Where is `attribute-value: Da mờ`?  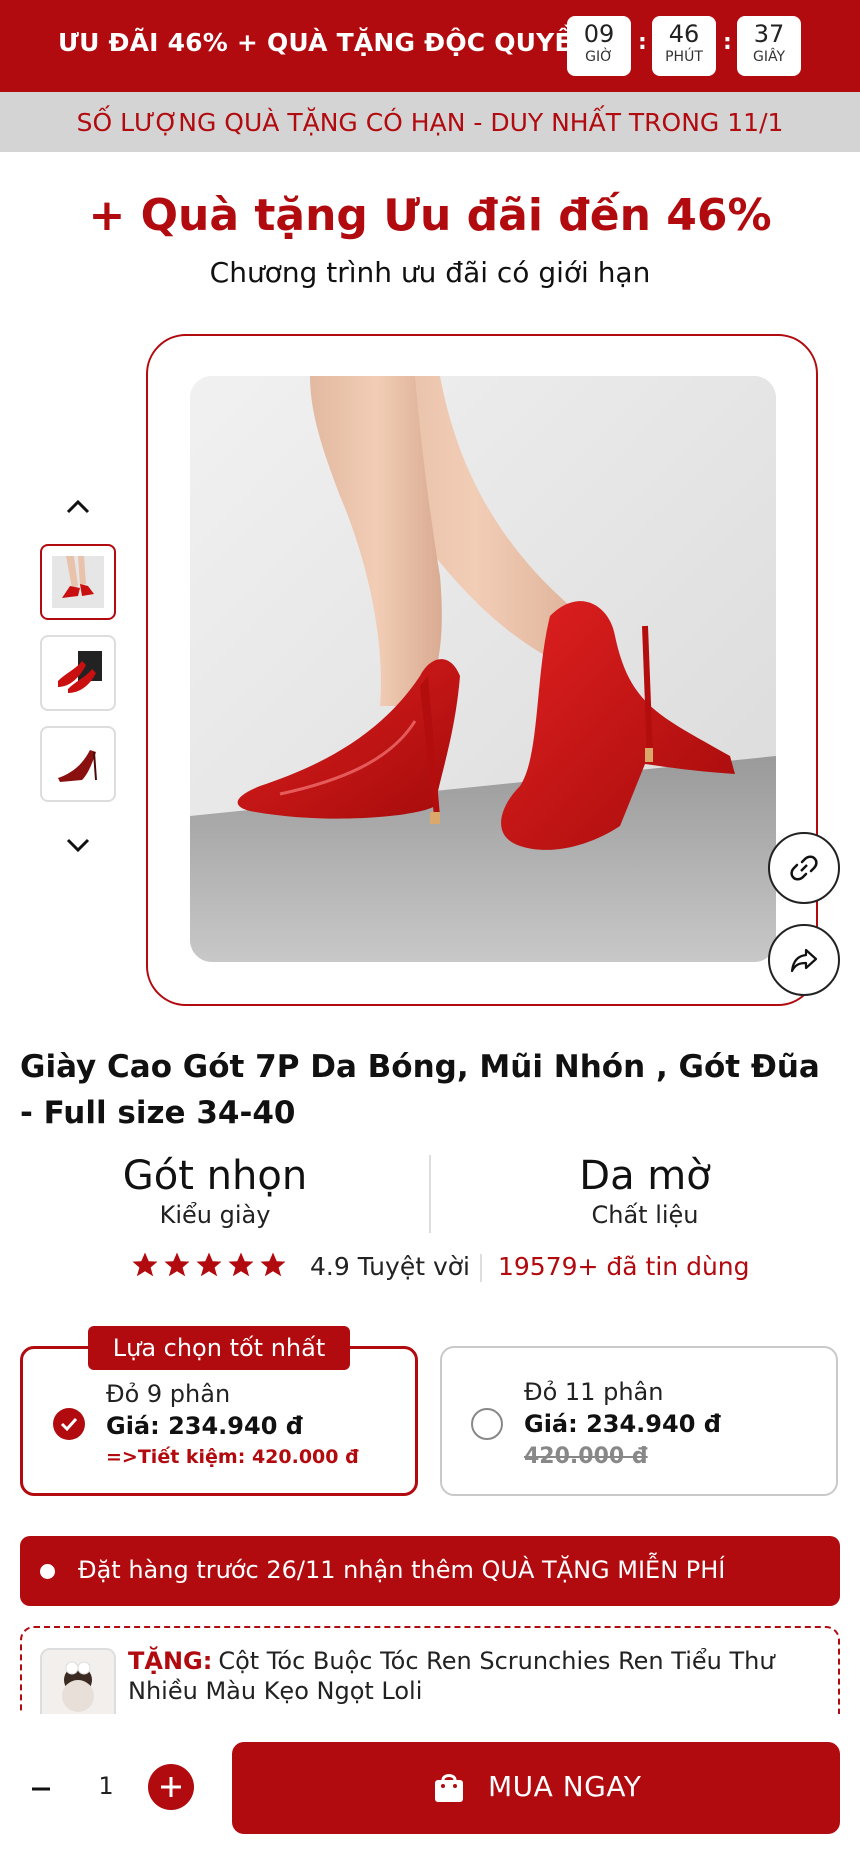
attribute-value: Da mờ is located at coordinates (645, 1176).